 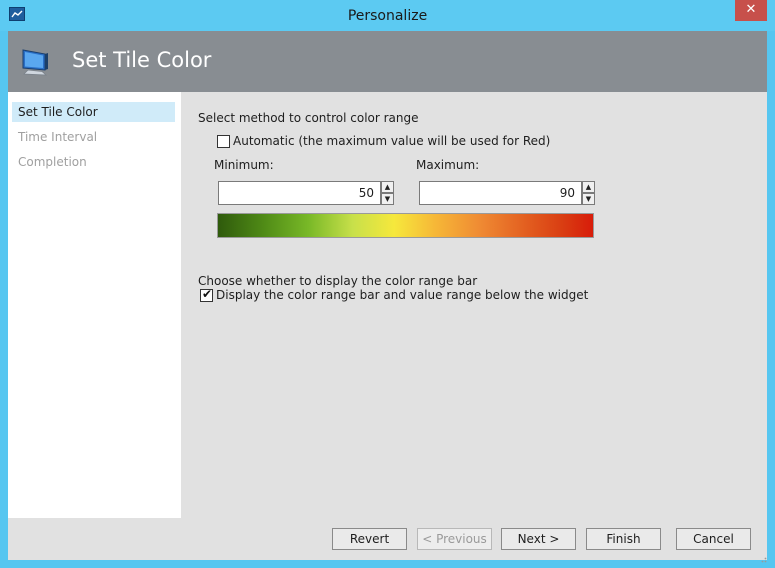 I want to click on page-title: Set Tile Color, so click(x=142, y=60).